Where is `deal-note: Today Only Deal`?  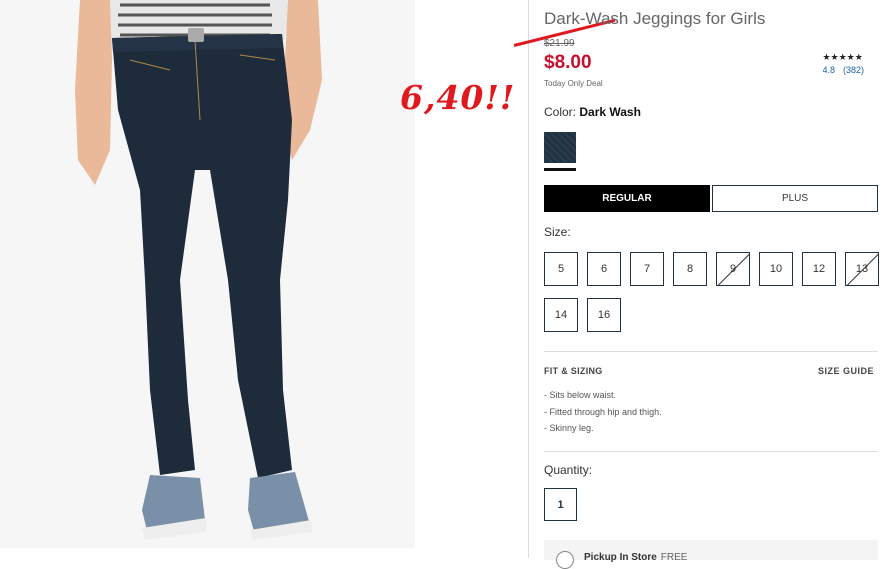 deal-note: Today Only Deal is located at coordinates (573, 83).